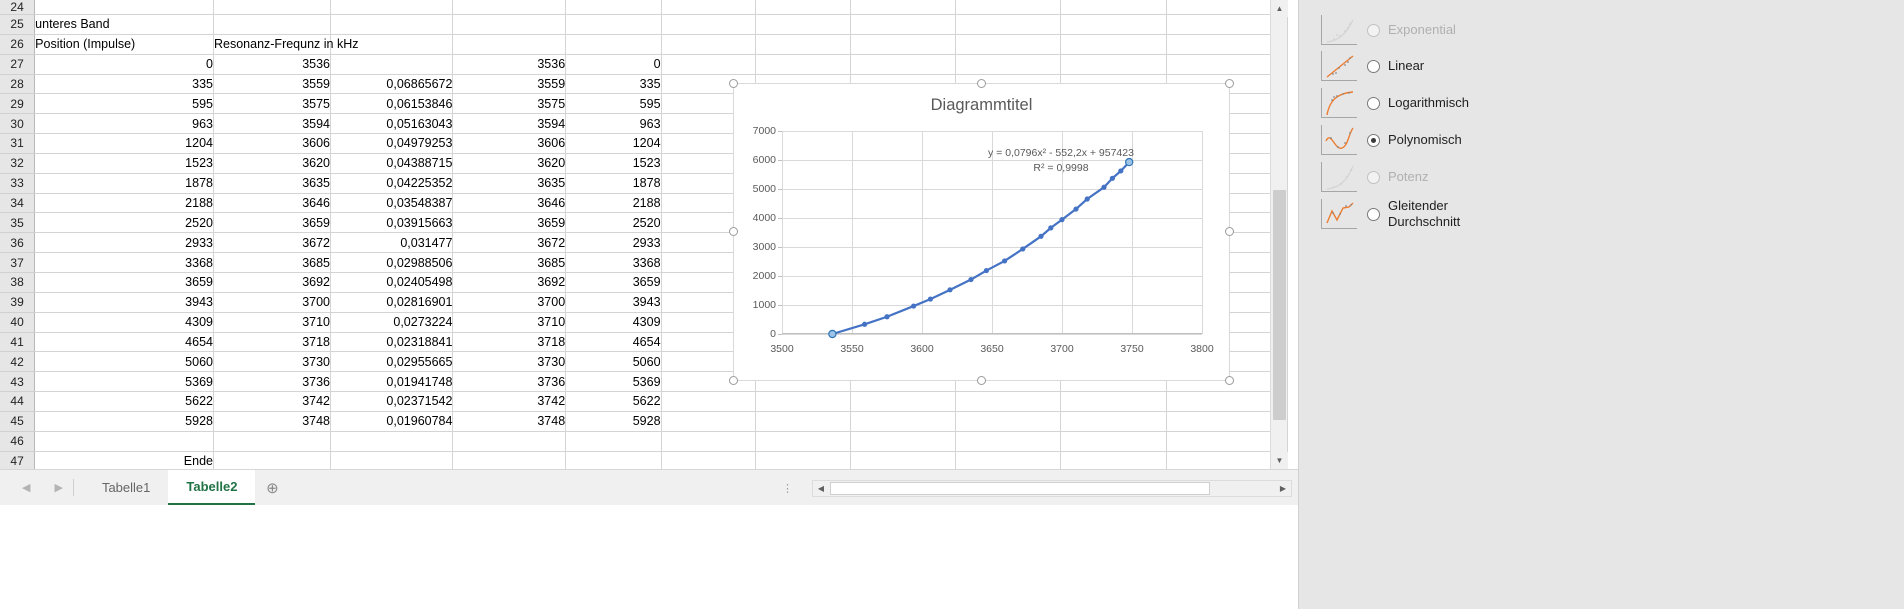 Image resolution: width=1904 pixels, height=609 pixels. Describe the element at coordinates (613, 143) in the screenshot. I see `cell: 1204` at that location.